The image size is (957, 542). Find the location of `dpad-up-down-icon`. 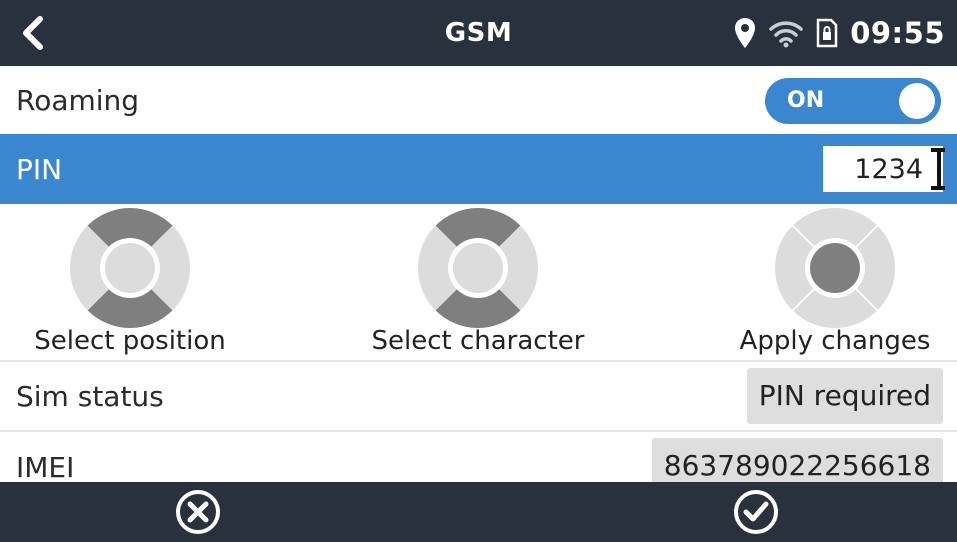

dpad-up-down-icon is located at coordinates (478, 268).